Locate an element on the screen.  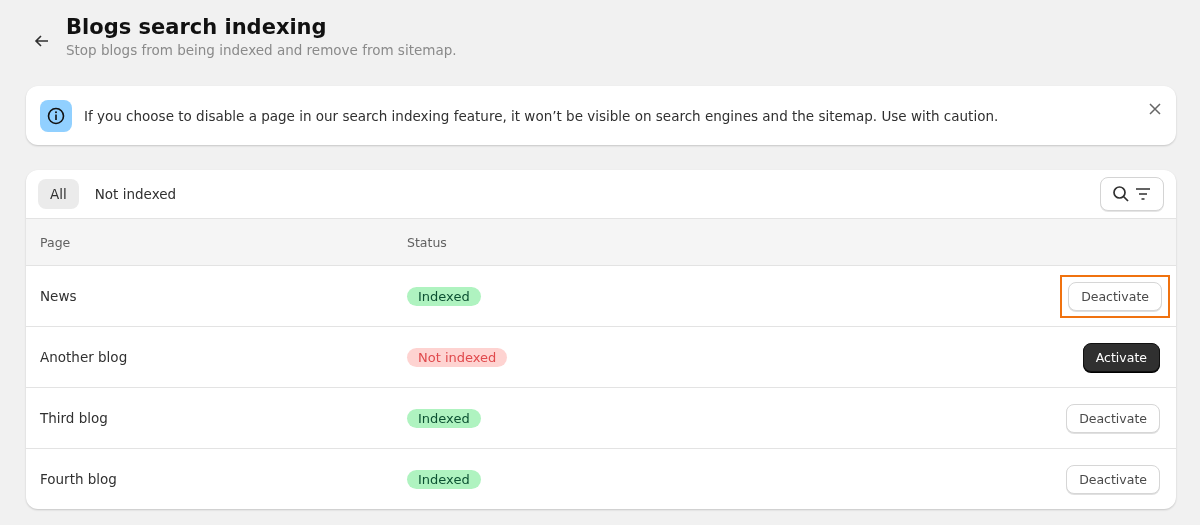
status-badge: Not indexed is located at coordinates (457, 357).